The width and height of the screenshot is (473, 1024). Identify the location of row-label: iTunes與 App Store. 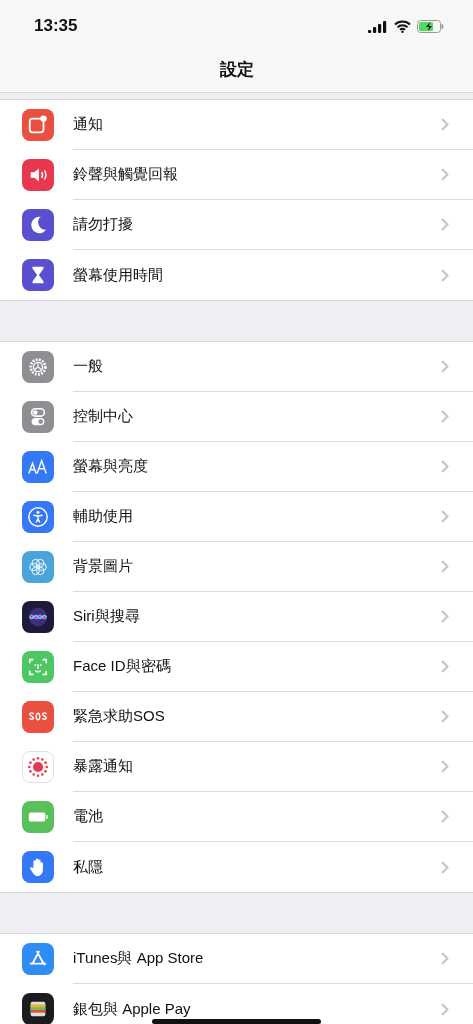
(138, 958).